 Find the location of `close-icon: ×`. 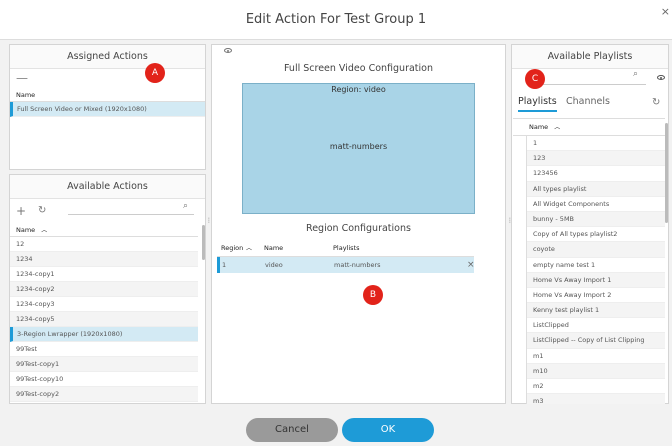

close-icon: × is located at coordinates (665, 12).